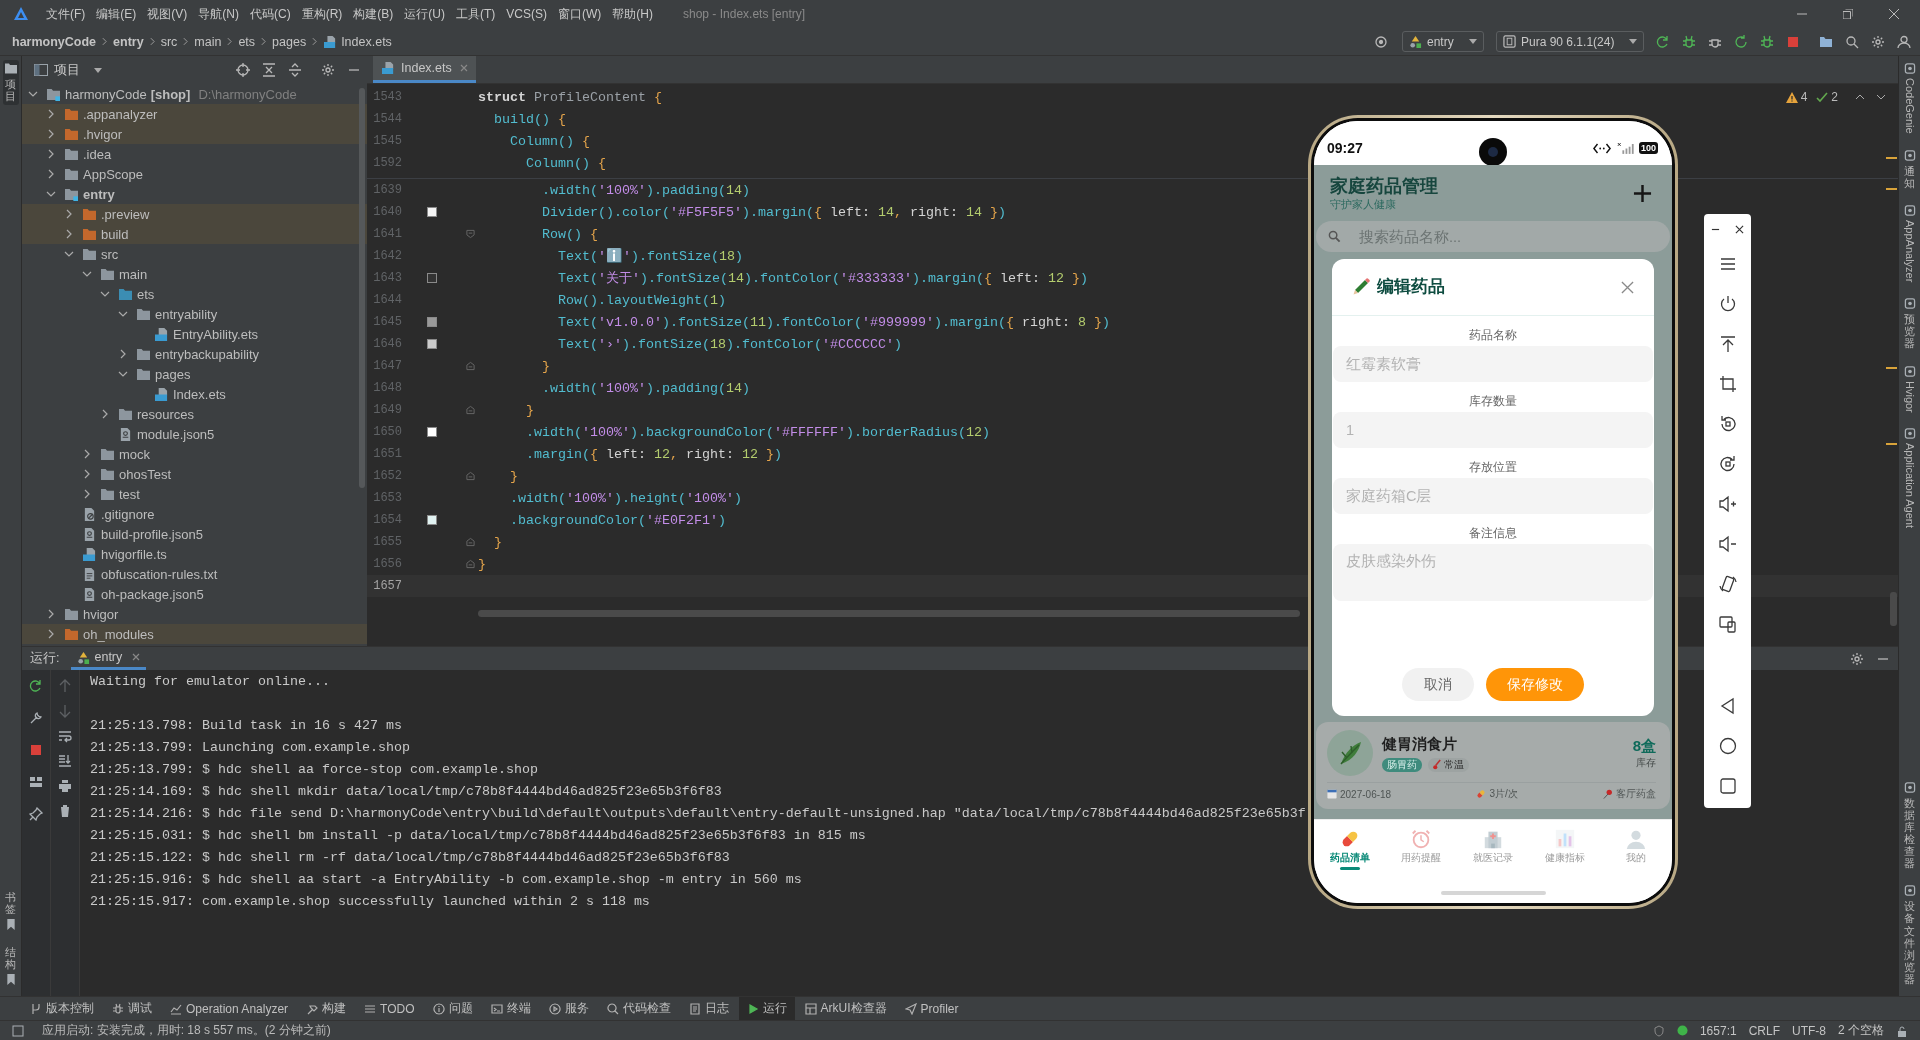 Image resolution: width=1920 pixels, height=1040 pixels. What do you see at coordinates (36, 782) in the screenshot?
I see `layout-icon` at bounding box center [36, 782].